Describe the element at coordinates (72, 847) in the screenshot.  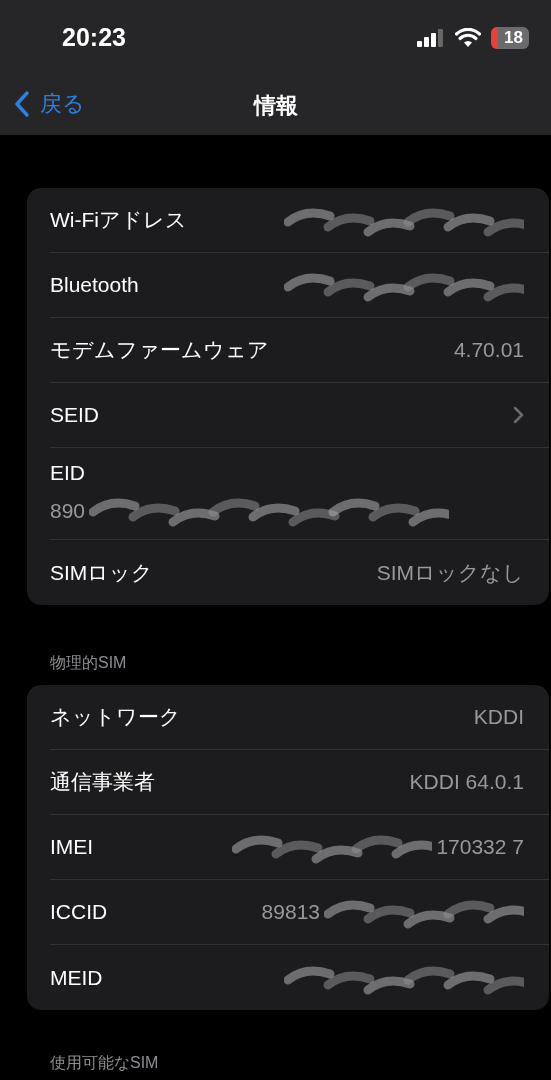
I see `row-label: IMEI` at that location.